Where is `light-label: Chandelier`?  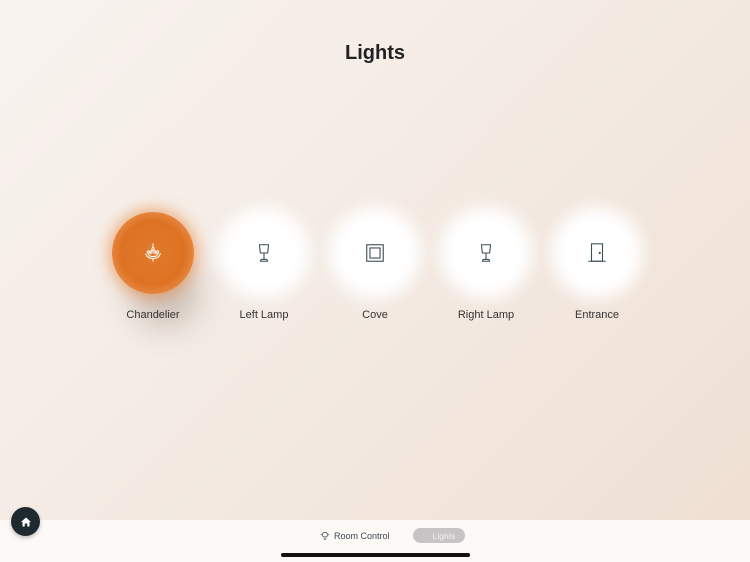 light-label: Chandelier is located at coordinates (153, 315).